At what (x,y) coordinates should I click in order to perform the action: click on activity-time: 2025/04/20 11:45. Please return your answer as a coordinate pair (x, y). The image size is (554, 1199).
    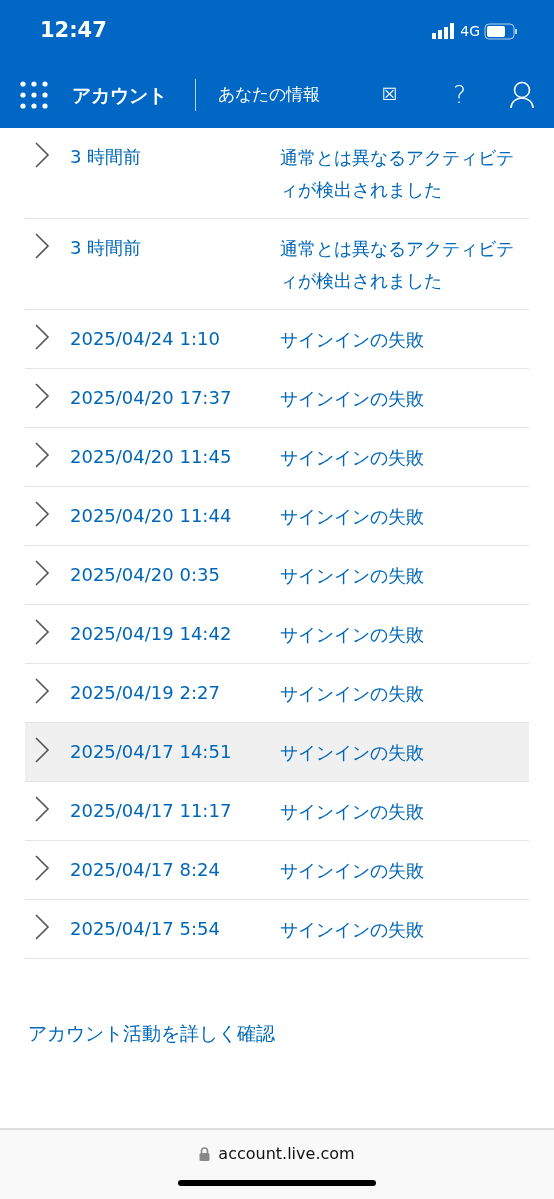
    Looking at the image, I should click on (151, 457).